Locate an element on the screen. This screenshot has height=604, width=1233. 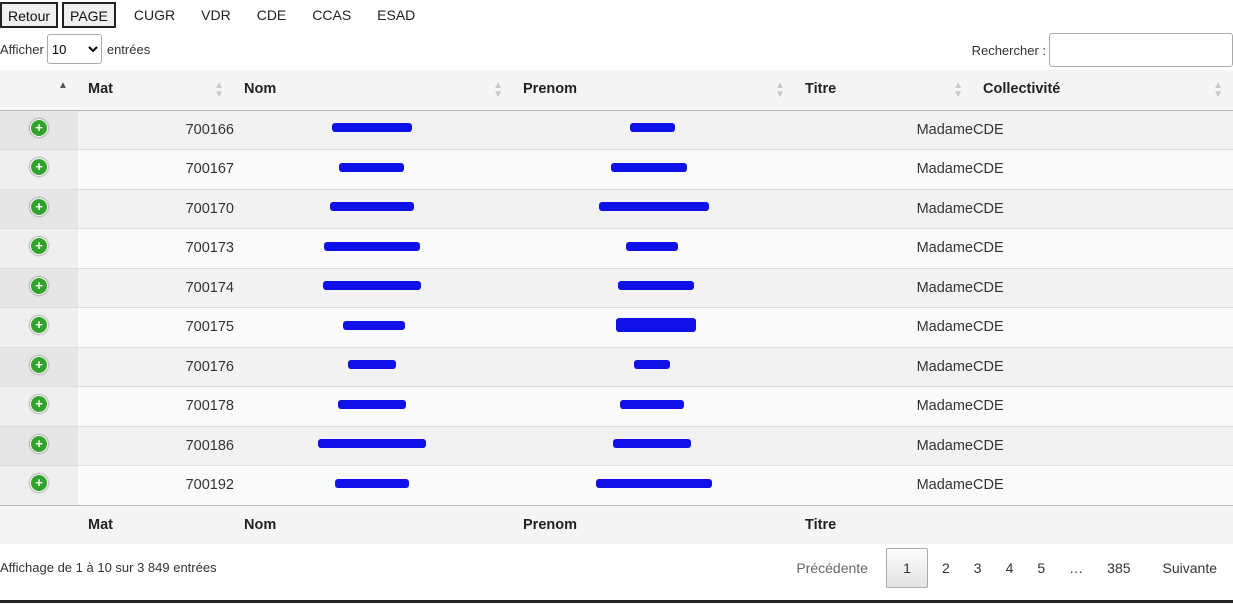
table-row: + 700170 Madame CDE is located at coordinates (616, 208).